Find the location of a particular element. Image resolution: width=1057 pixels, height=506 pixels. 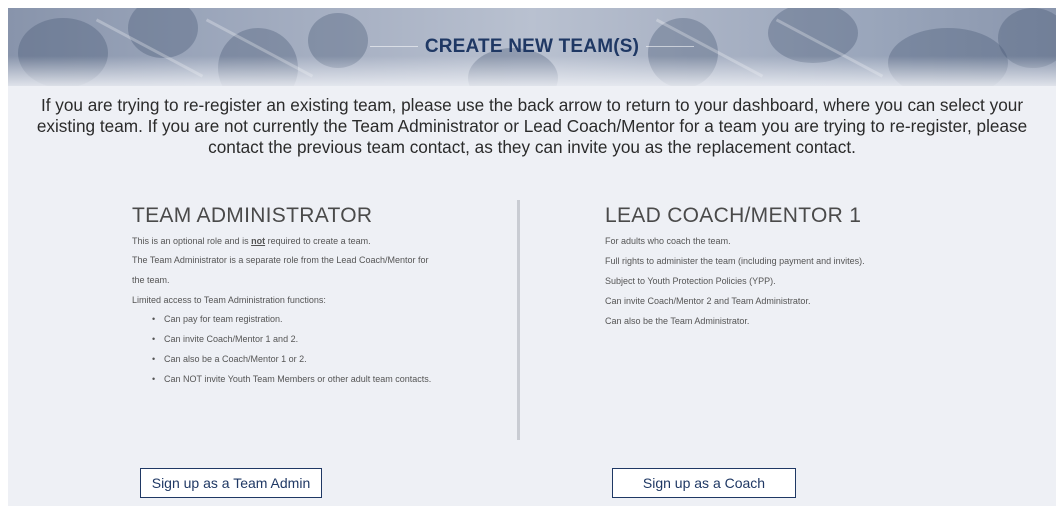

list-item: Can also be a Coach/Mentor 1 or 2. is located at coordinates (327, 359).